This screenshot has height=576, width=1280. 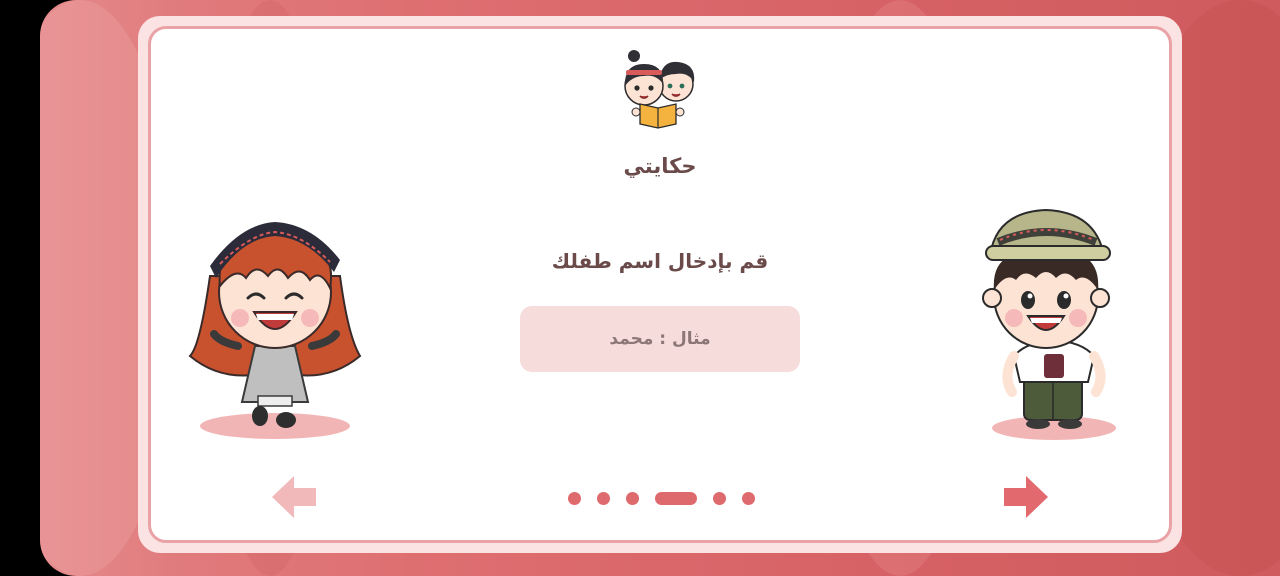 I want to click on next-arrow-button, so click(x=1026, y=497).